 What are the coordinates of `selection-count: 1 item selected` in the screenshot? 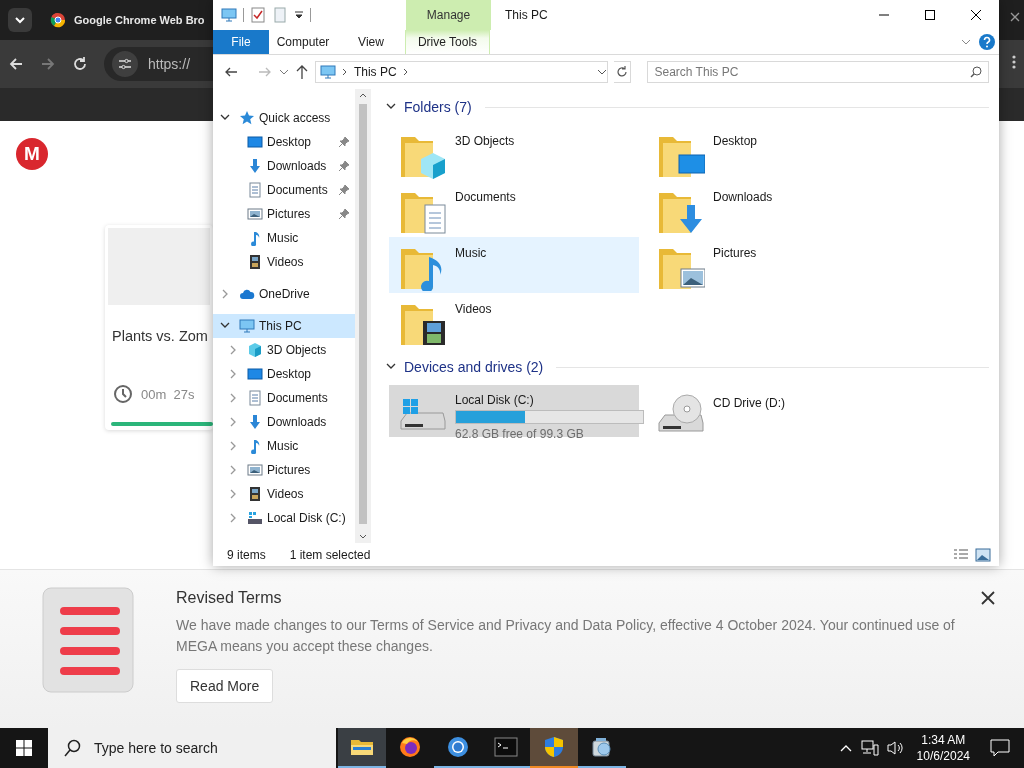 It's located at (330, 554).